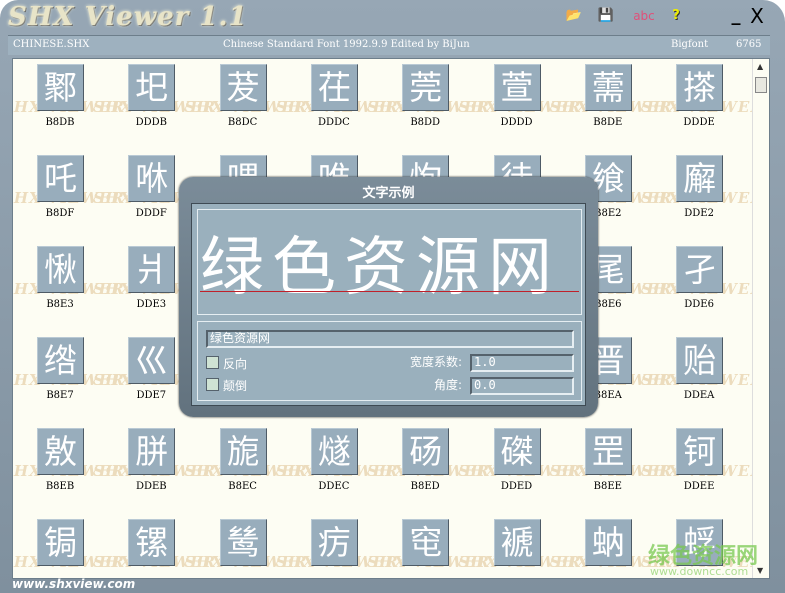  I want to click on glyph-cell: SHX VIEWER 愀 B8E3, so click(68, 282).